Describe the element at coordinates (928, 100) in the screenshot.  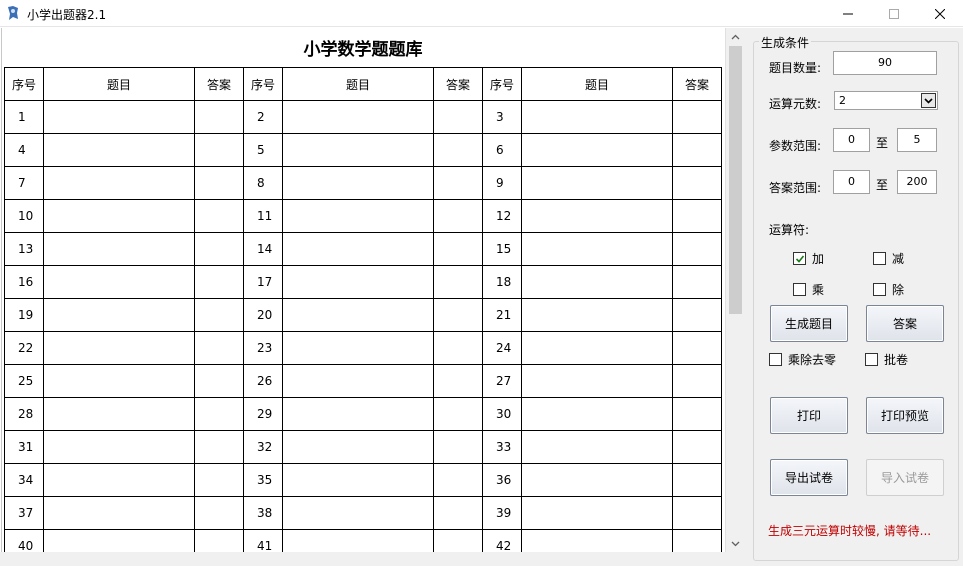
I see `dropdown-button` at that location.